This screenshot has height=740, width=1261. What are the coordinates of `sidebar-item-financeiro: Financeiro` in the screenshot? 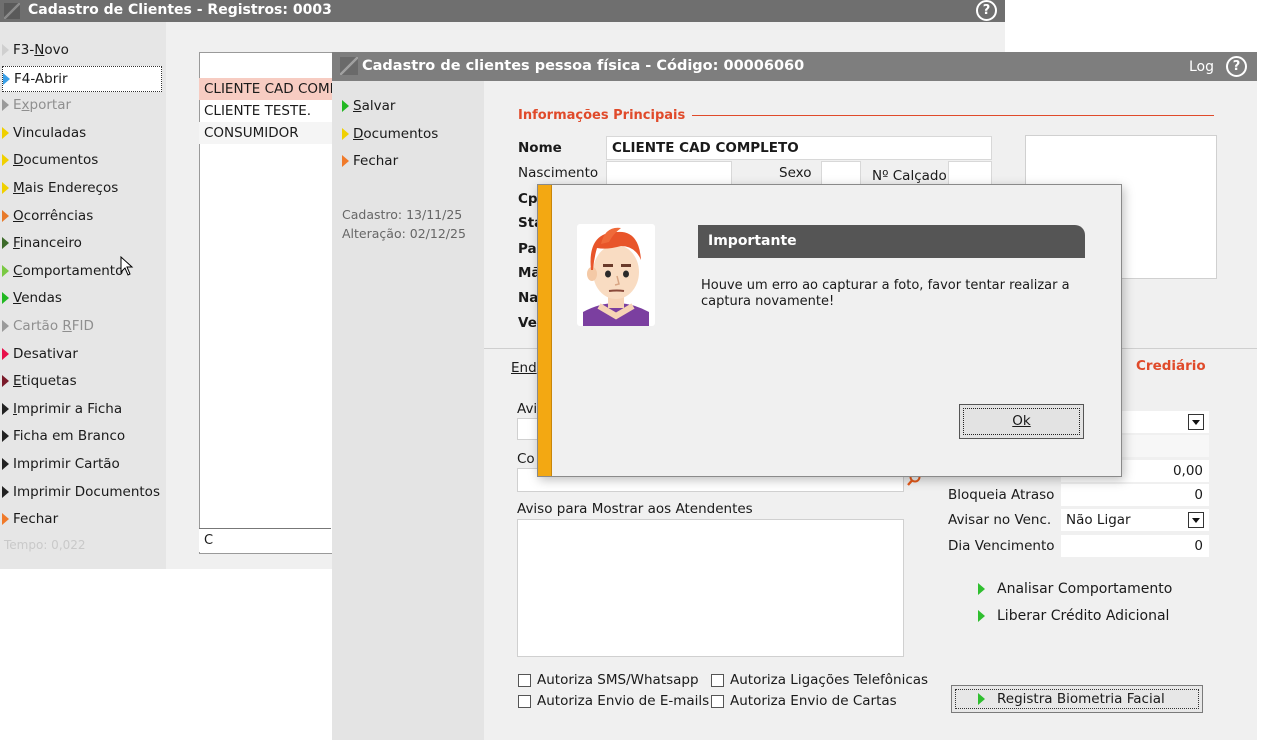 It's located at (42, 243).